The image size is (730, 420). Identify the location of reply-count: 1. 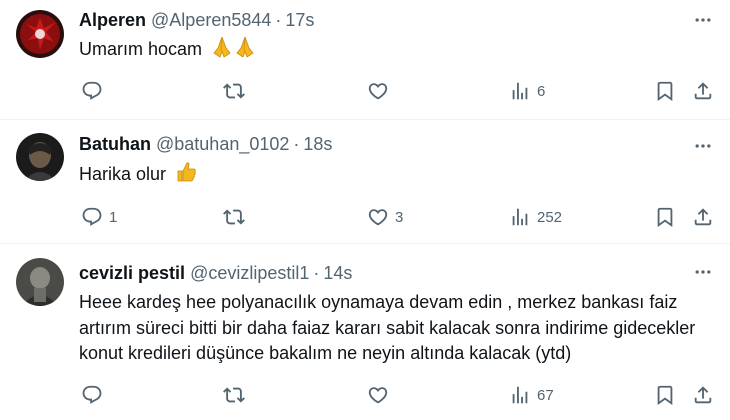
(113, 217).